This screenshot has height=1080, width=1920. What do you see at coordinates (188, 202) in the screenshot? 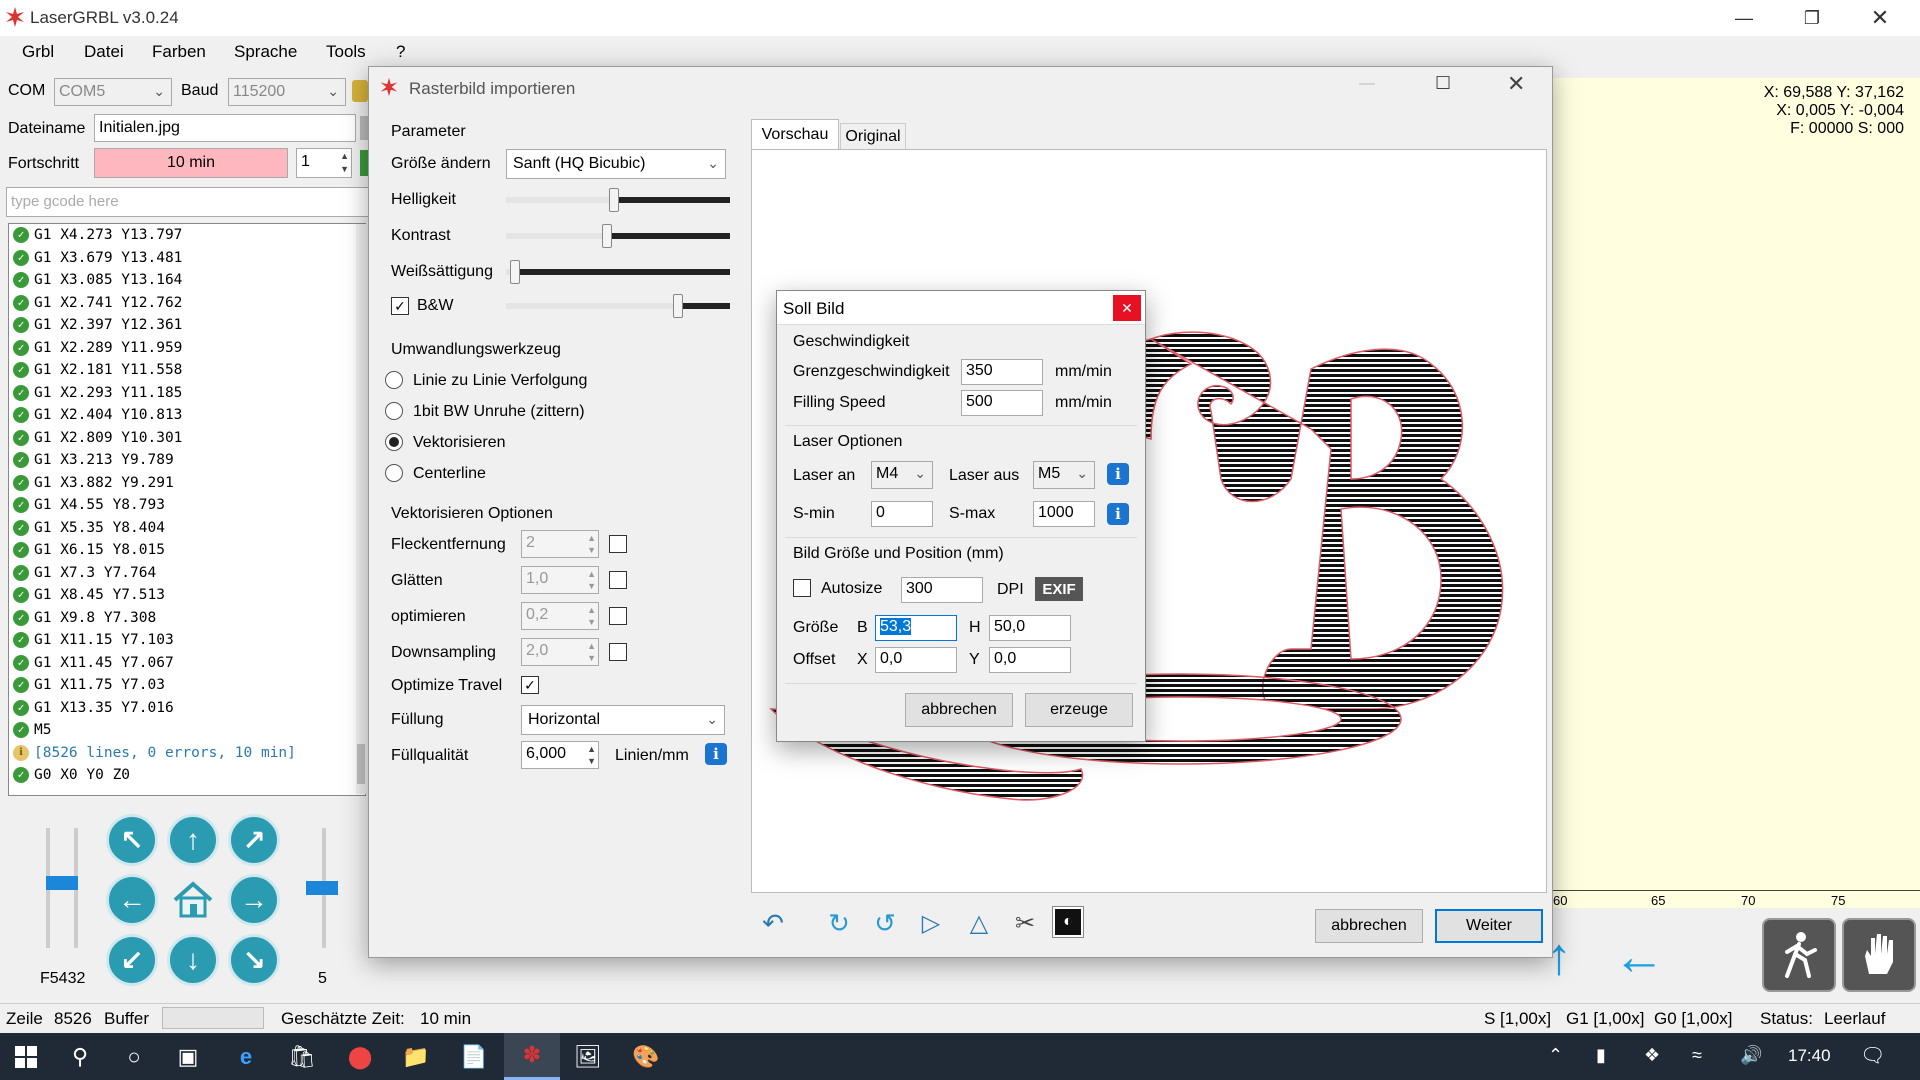
I see `gcode-input: type gcode here` at bounding box center [188, 202].